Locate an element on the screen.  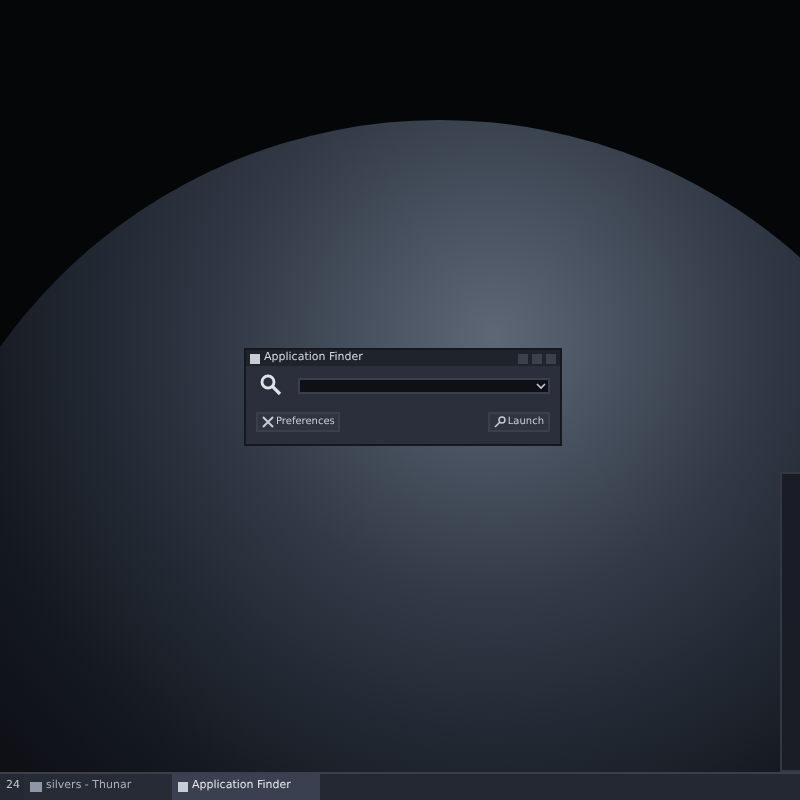
folder-icon is located at coordinates (36, 787).